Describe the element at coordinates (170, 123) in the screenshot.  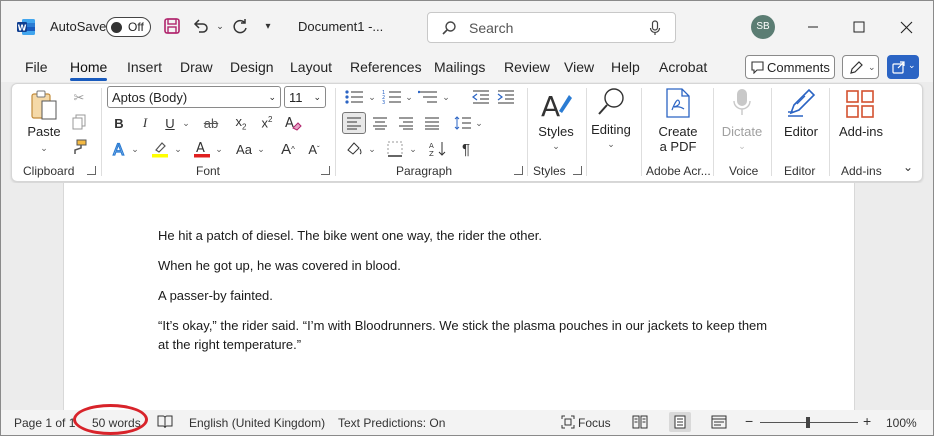
I see `underline-icon: U` at that location.